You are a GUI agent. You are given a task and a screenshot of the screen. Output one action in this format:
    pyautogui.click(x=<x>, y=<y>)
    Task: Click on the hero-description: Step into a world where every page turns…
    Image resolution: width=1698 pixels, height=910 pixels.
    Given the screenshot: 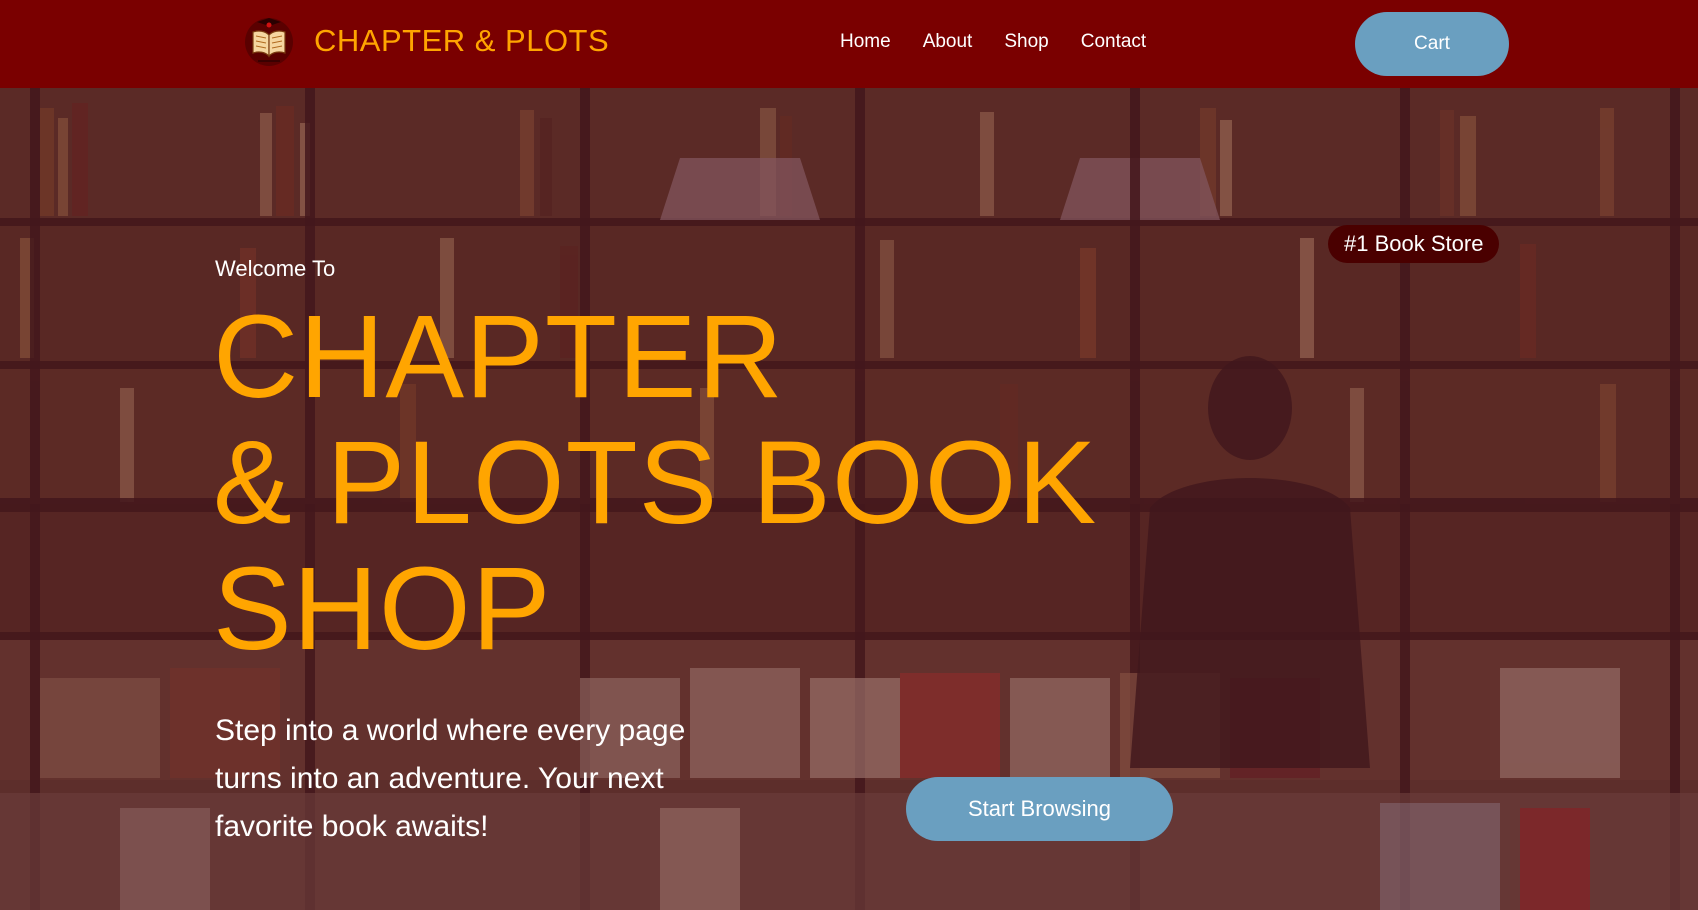 What is the action you would take?
    pyautogui.click(x=450, y=778)
    